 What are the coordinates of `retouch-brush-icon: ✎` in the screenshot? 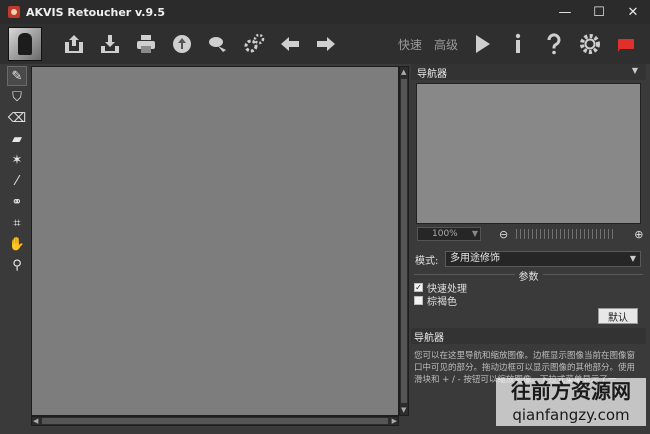 It's located at (17, 76).